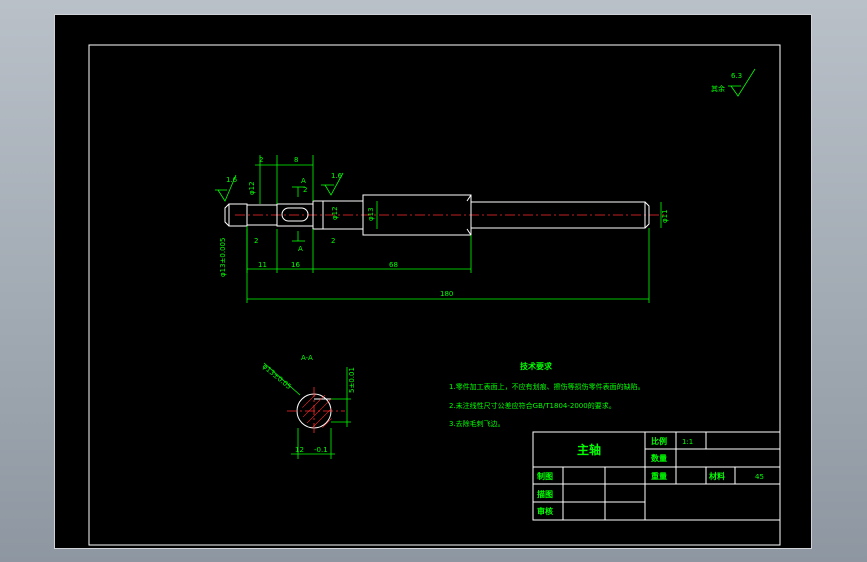 The image size is (867, 562). Describe the element at coordinates (545, 511) in the screenshot. I see `checked-label: 审核` at that location.